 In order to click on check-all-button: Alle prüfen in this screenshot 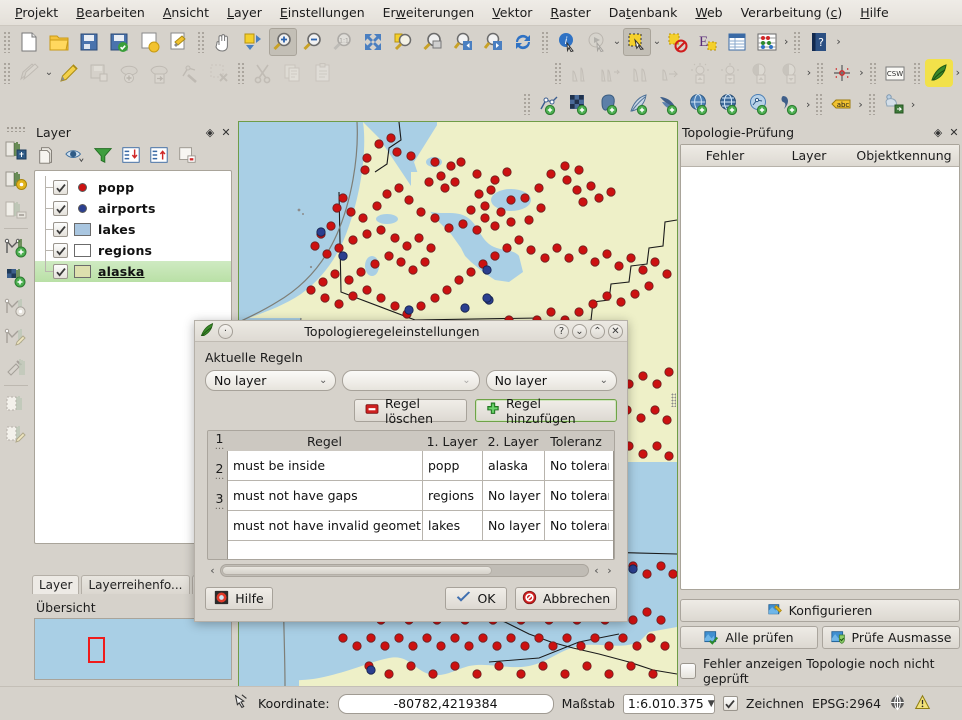, I will do `click(749, 637)`.